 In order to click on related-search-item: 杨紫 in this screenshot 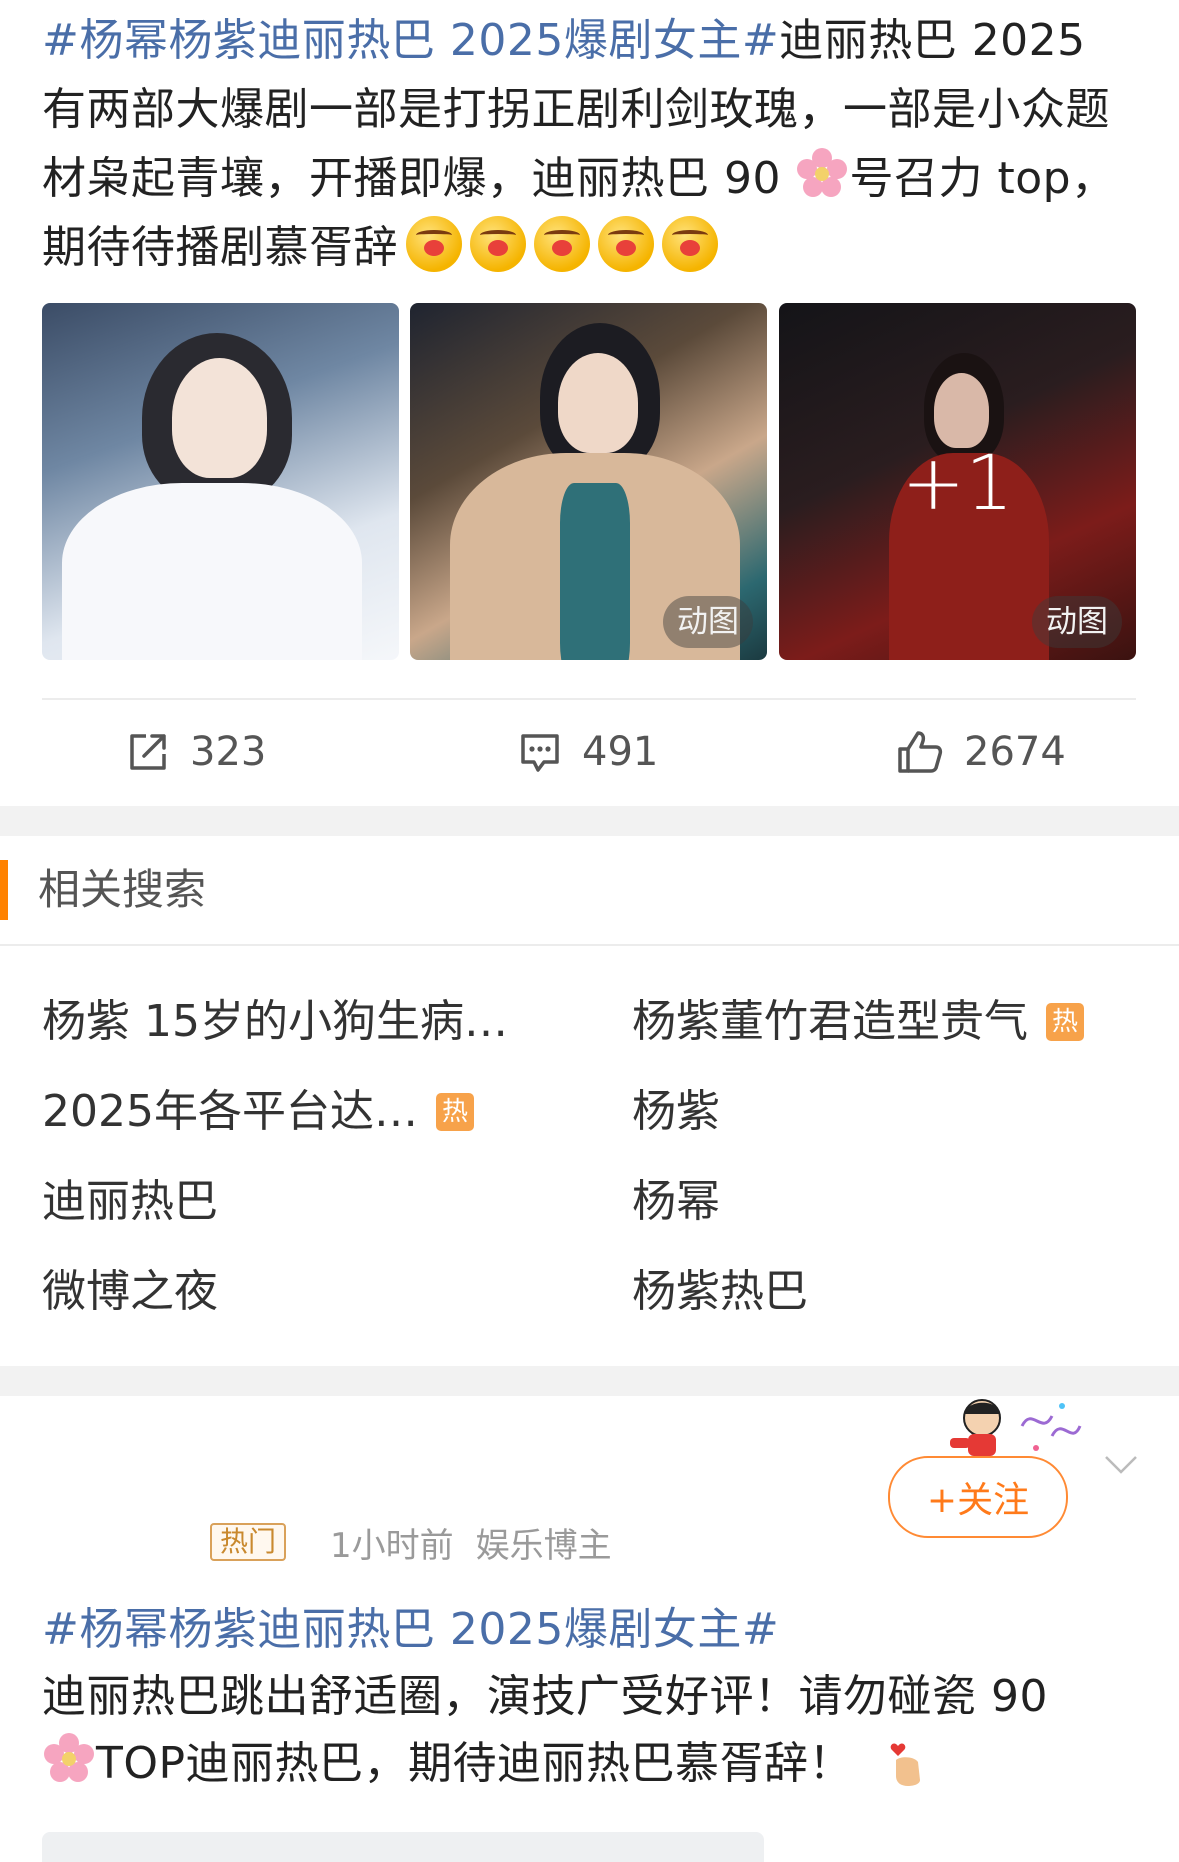, I will do `click(676, 1112)`.